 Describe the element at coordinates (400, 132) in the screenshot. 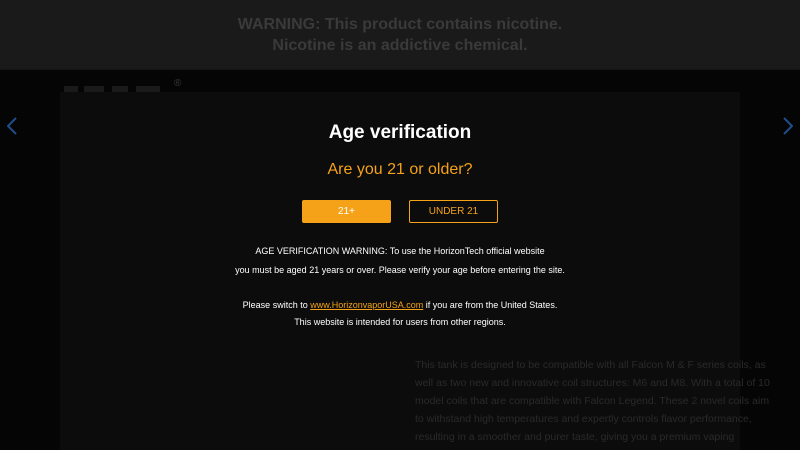

I see `modal-title: Age verification` at that location.